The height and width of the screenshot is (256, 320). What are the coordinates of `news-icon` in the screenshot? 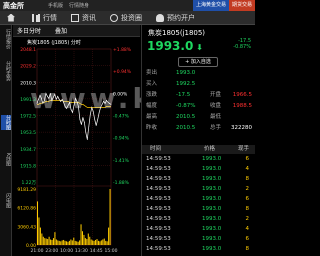 It's located at (75, 17).